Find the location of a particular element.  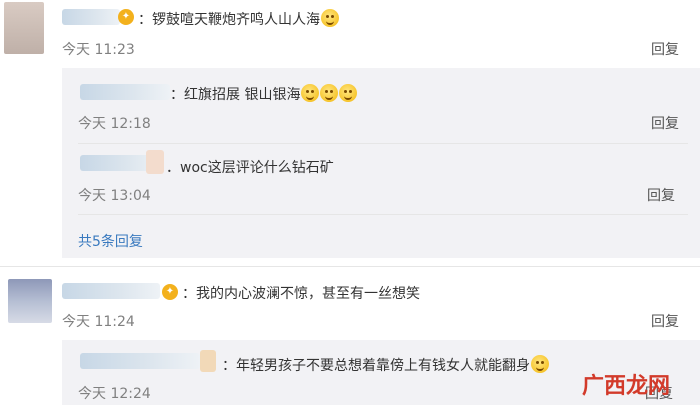

reply-time: 今天 12:18 is located at coordinates (114, 124).